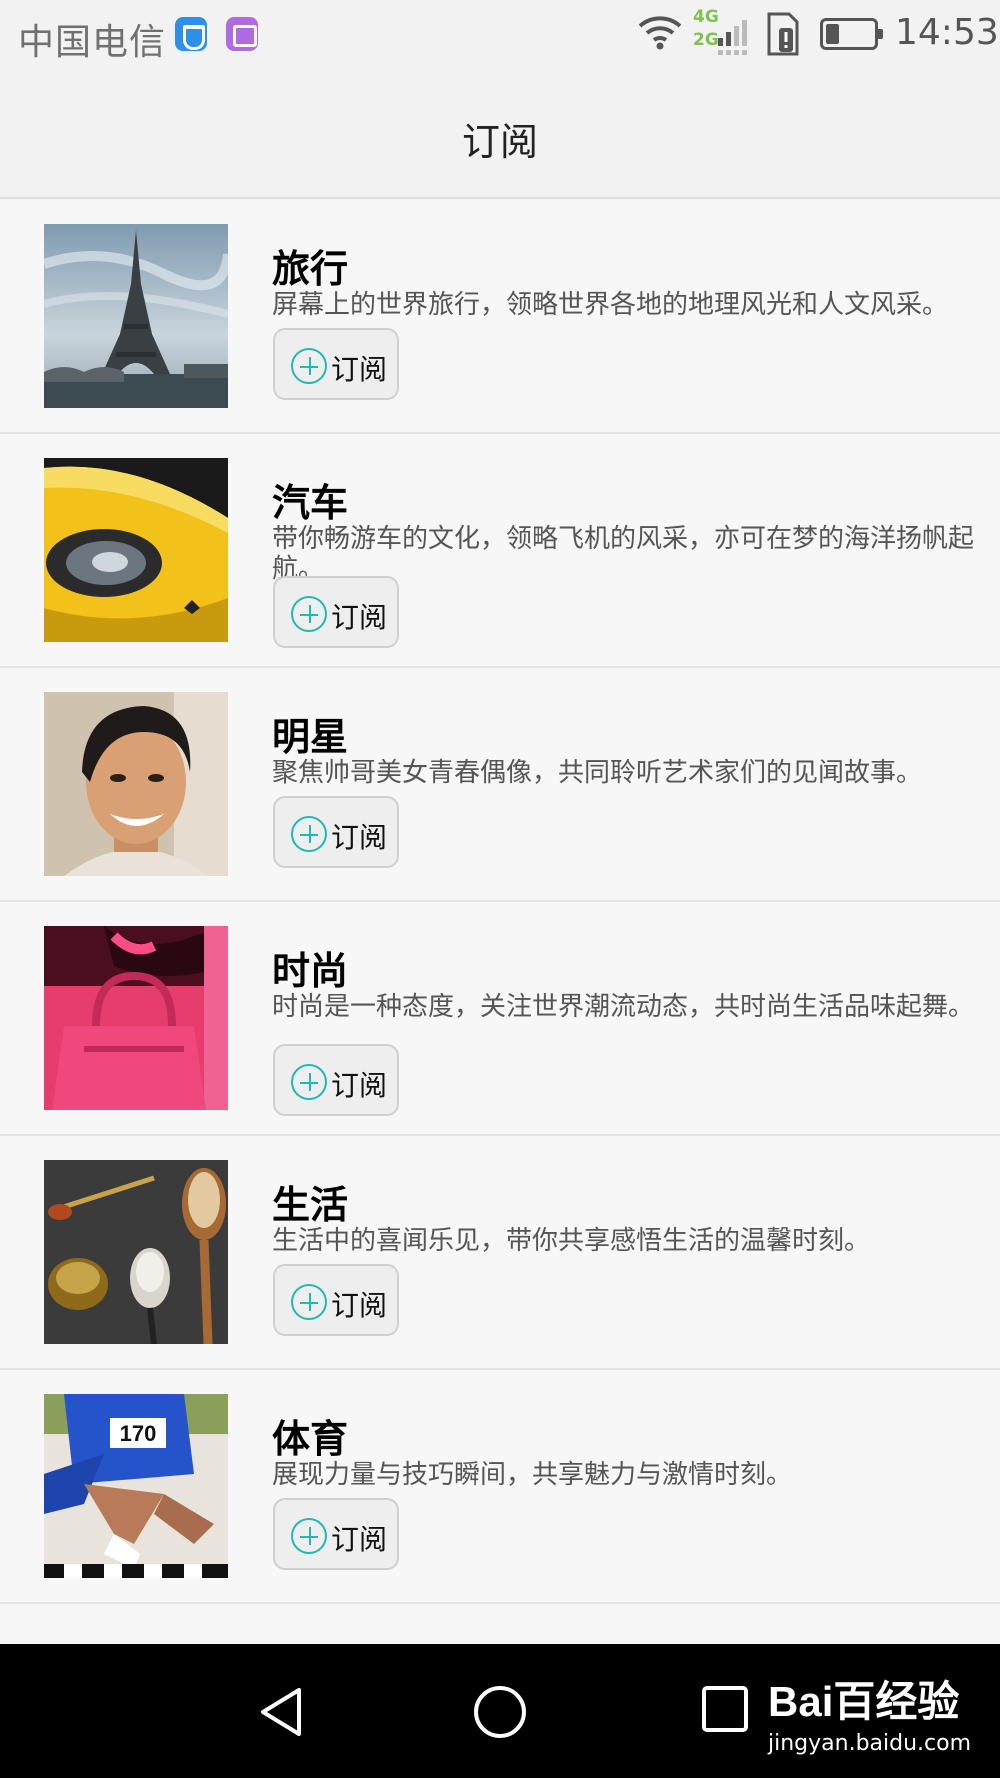  I want to click on clock: 14:53, so click(947, 32).